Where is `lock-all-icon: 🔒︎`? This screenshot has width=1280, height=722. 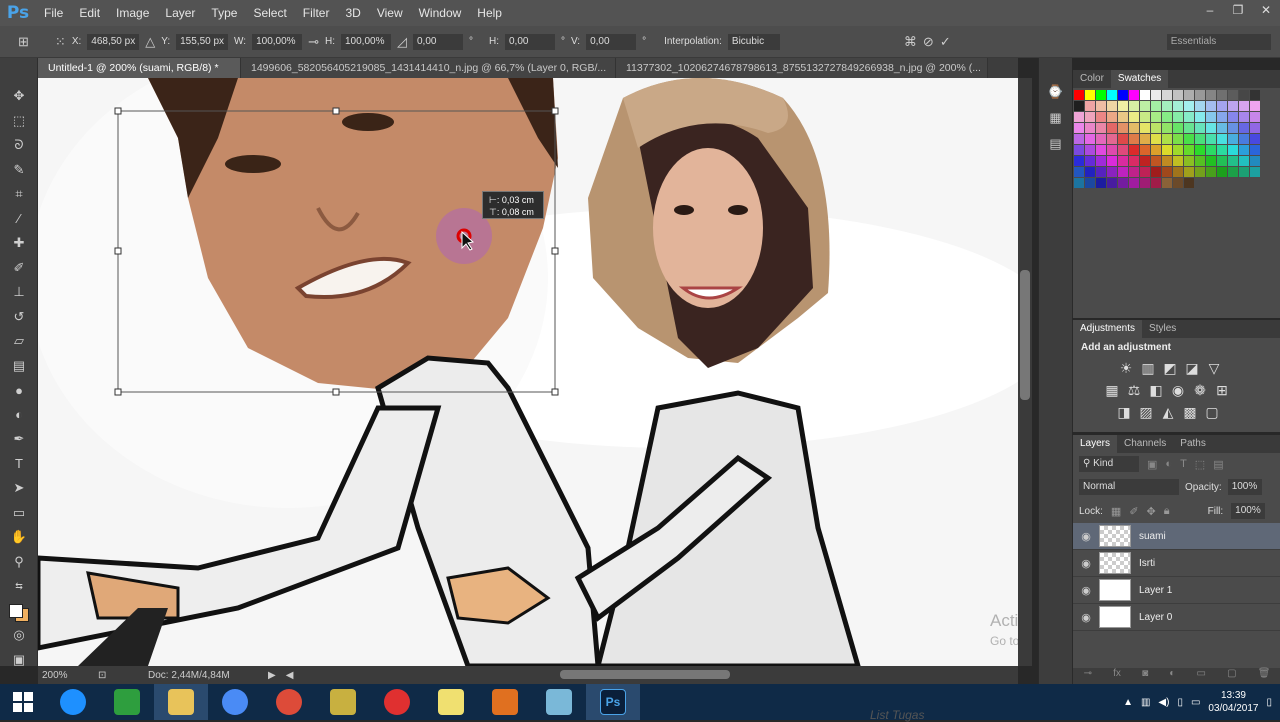 lock-all-icon: 🔒︎ is located at coordinates (1167, 511).